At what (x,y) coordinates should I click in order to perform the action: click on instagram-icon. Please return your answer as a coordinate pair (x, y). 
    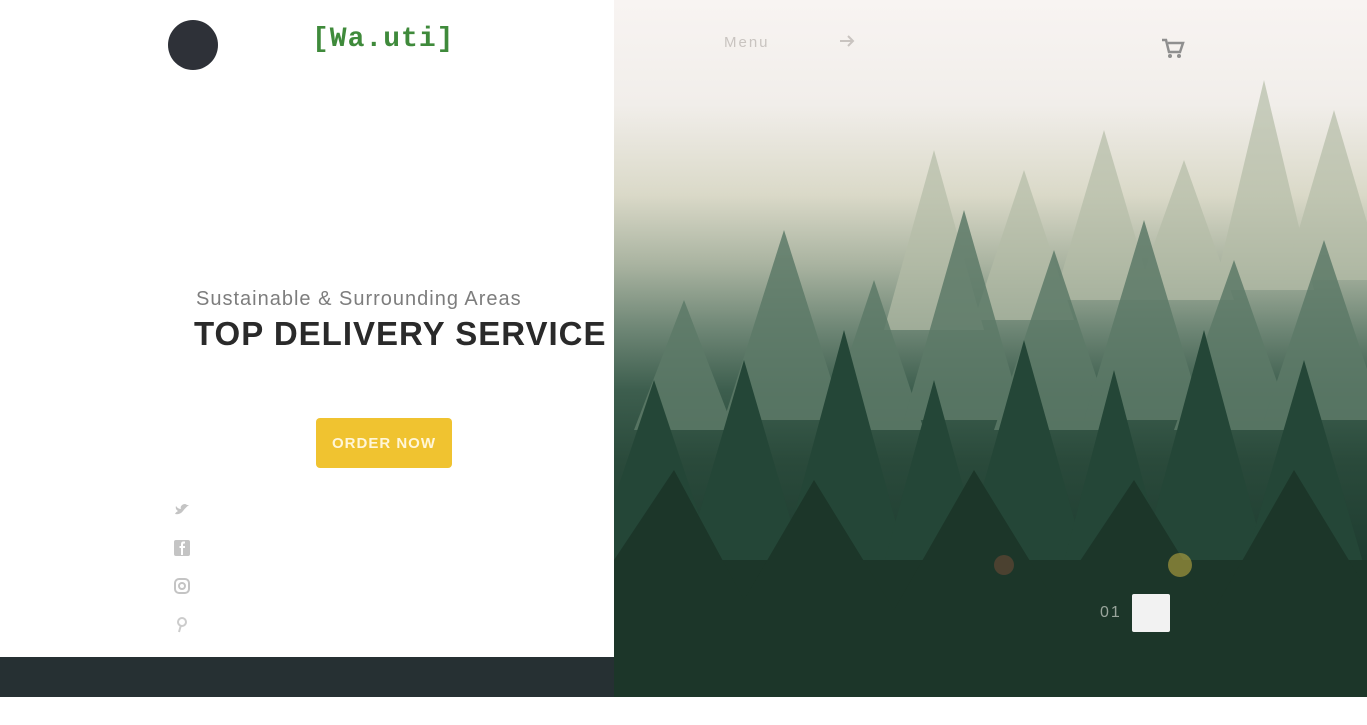
    Looking at the image, I should click on (182, 586).